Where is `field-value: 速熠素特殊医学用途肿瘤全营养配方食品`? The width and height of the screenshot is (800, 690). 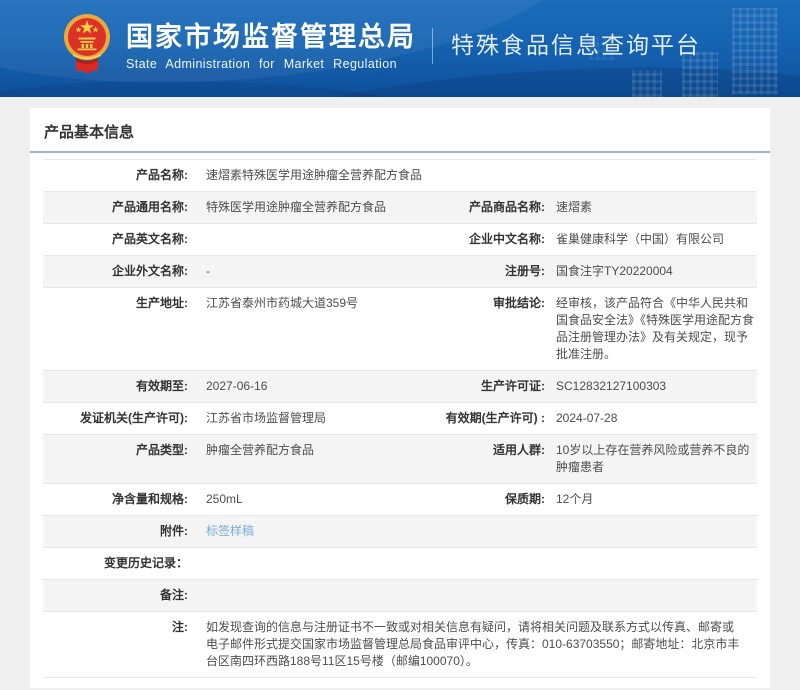 field-value: 速熠素特殊医学用途肿瘤全营养配方食品 is located at coordinates (314, 175).